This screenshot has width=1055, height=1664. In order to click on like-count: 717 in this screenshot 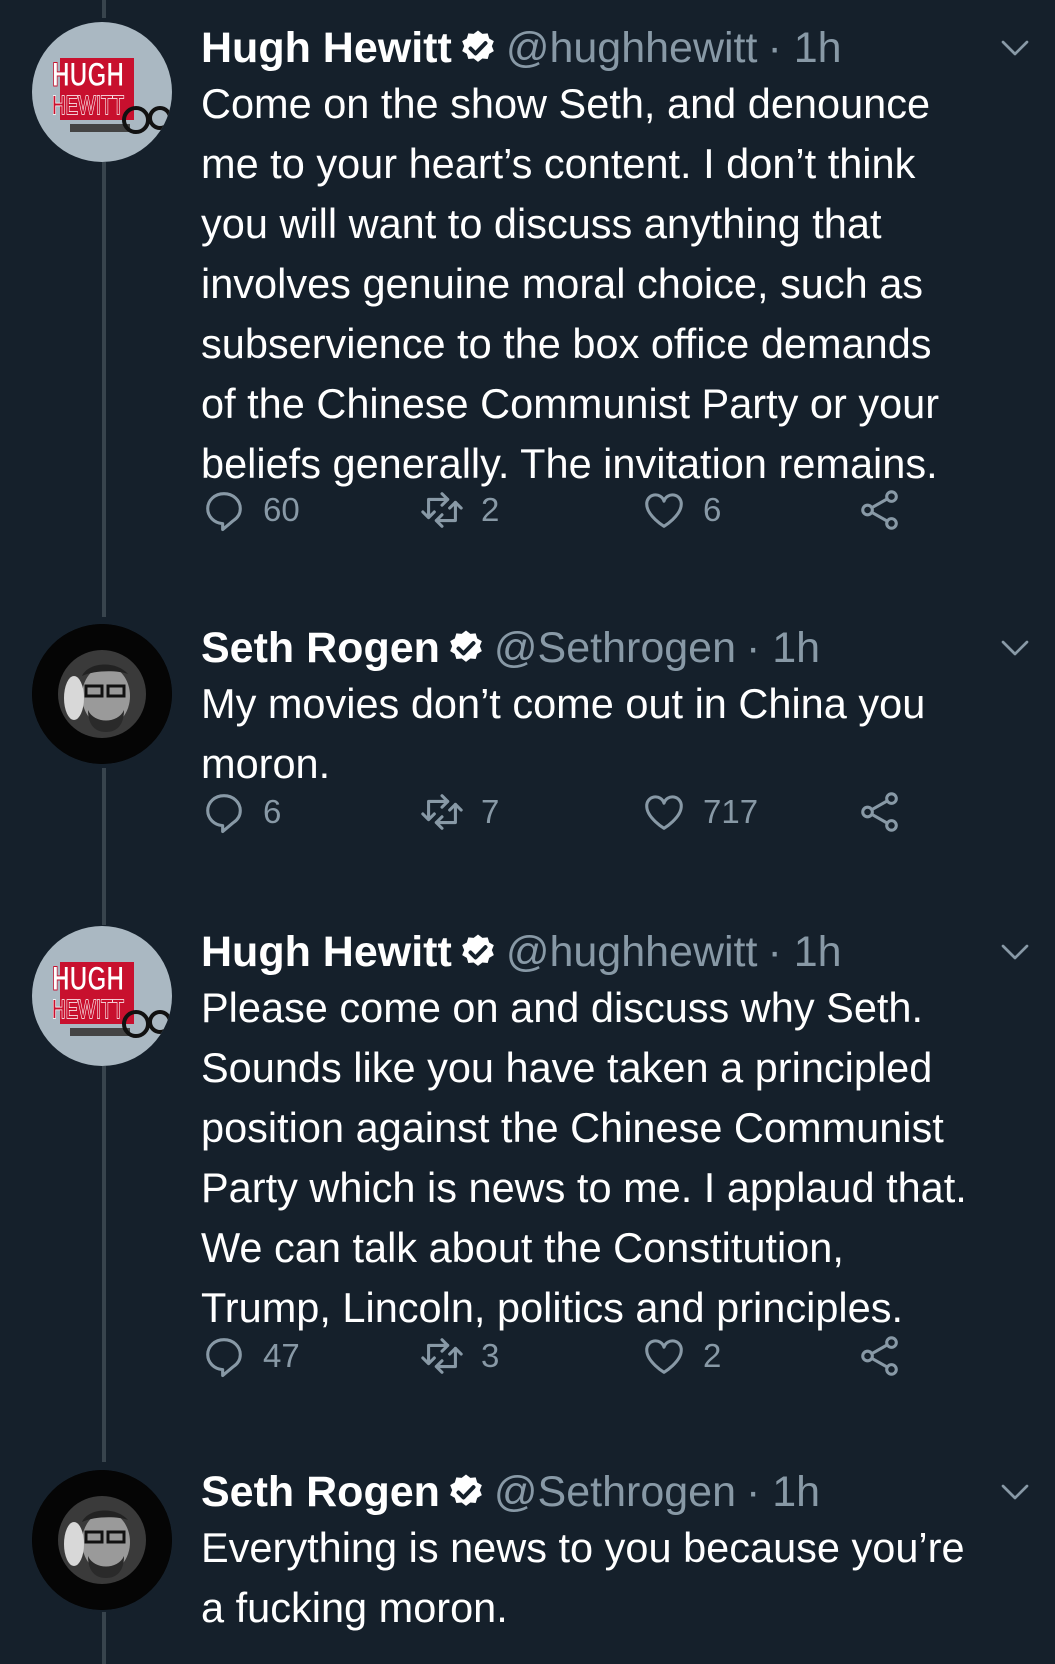, I will do `click(731, 811)`.